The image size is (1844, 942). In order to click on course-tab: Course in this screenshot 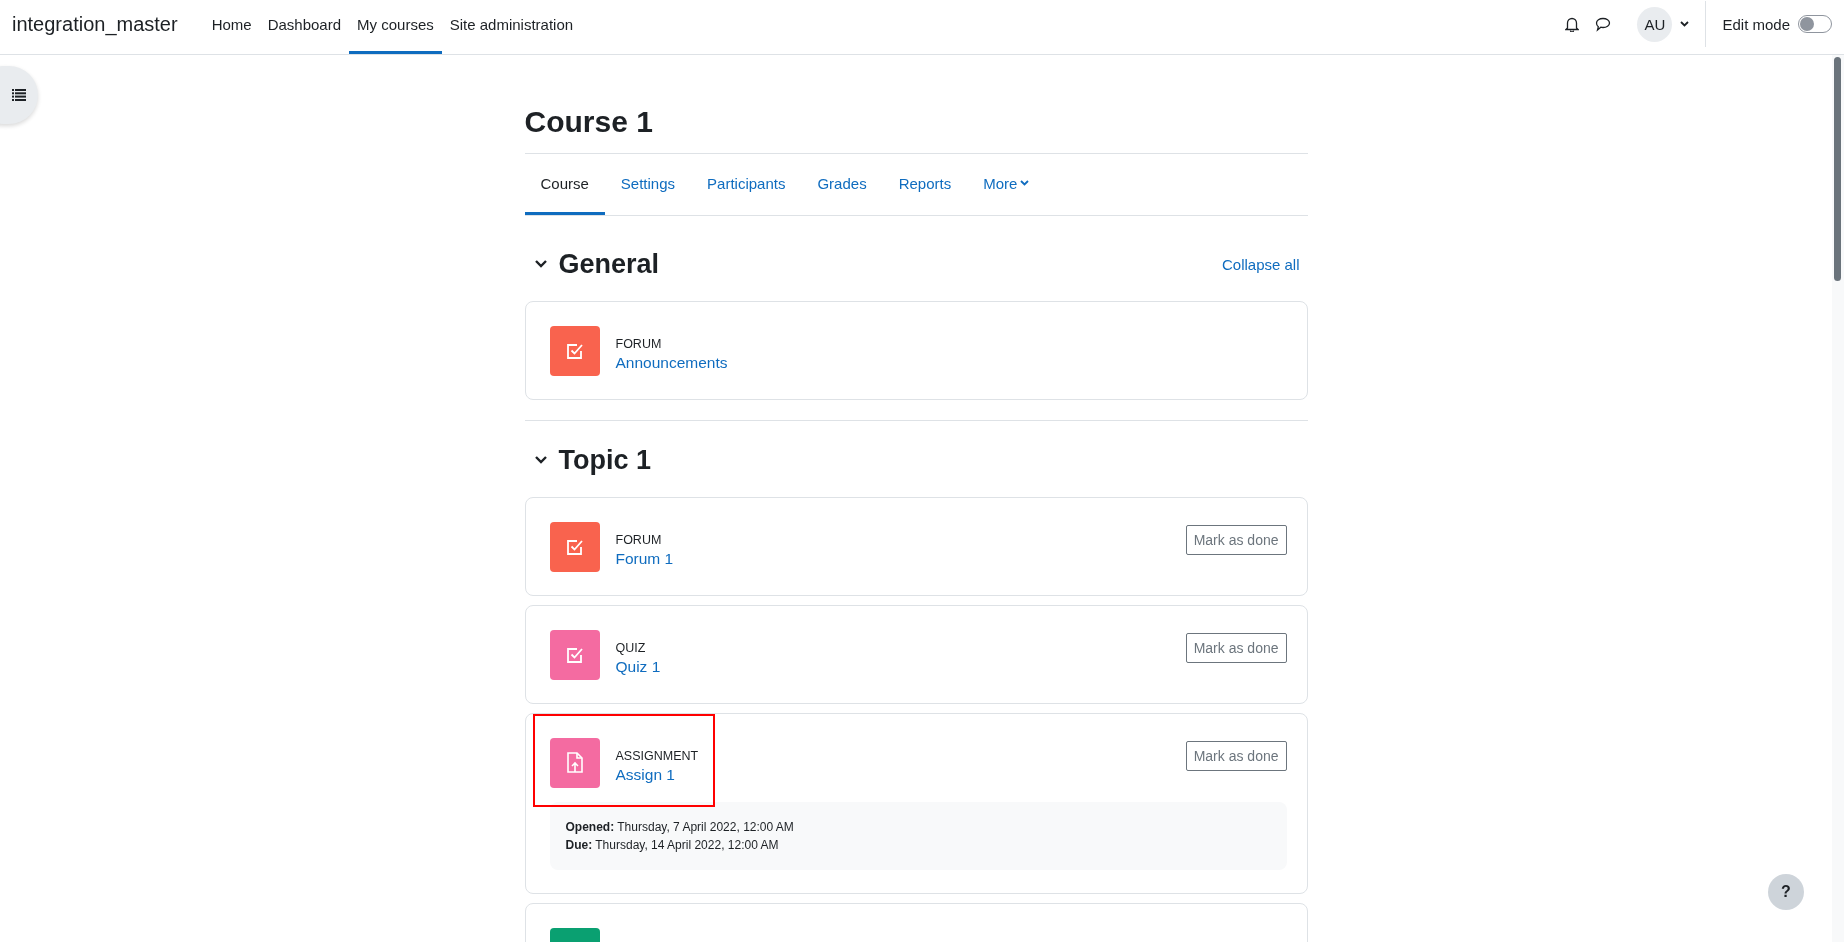, I will do `click(564, 184)`.